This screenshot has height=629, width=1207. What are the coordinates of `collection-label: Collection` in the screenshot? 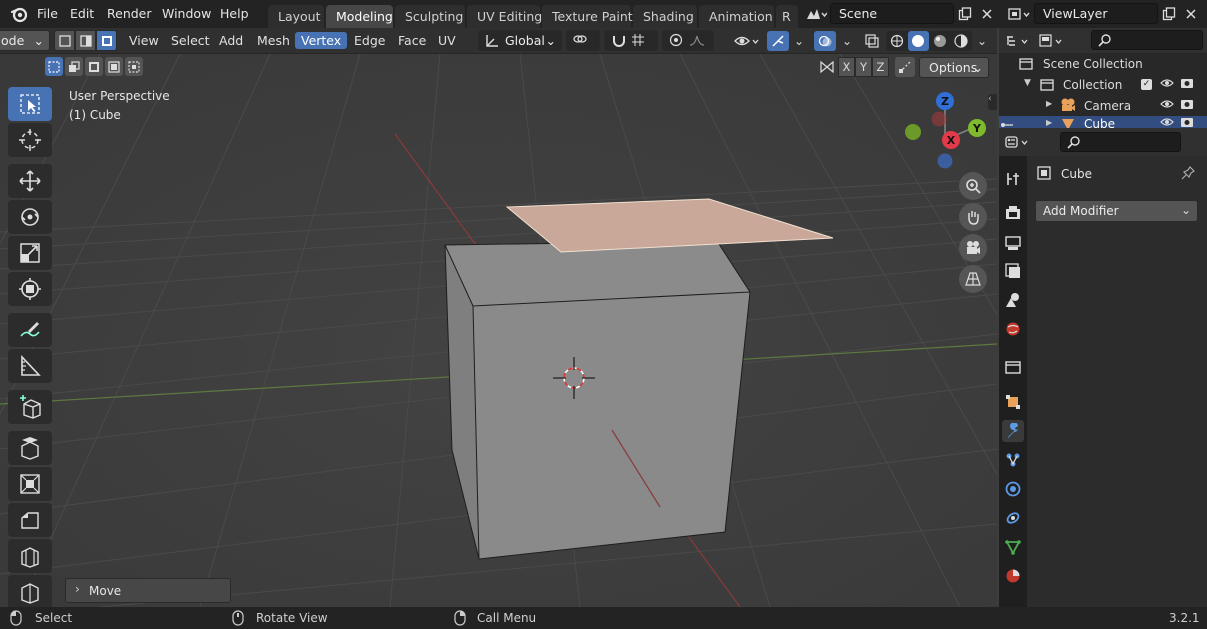 It's located at (1092, 85).